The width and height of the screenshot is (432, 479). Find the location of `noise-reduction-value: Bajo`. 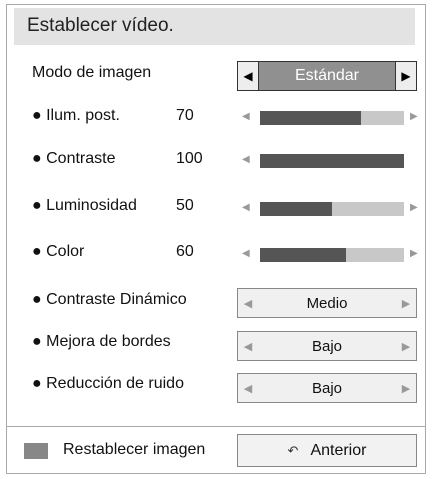

noise-reduction-value: Bajo is located at coordinates (327, 388).